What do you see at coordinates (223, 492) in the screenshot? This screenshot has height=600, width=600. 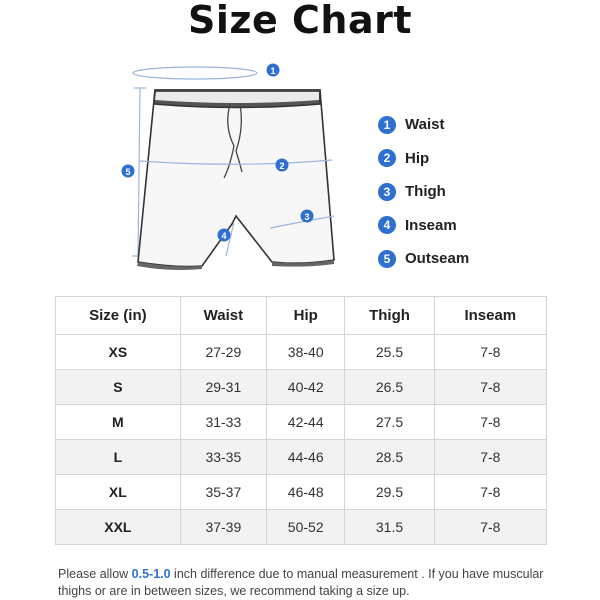 I see `waist-cell: 35-37` at bounding box center [223, 492].